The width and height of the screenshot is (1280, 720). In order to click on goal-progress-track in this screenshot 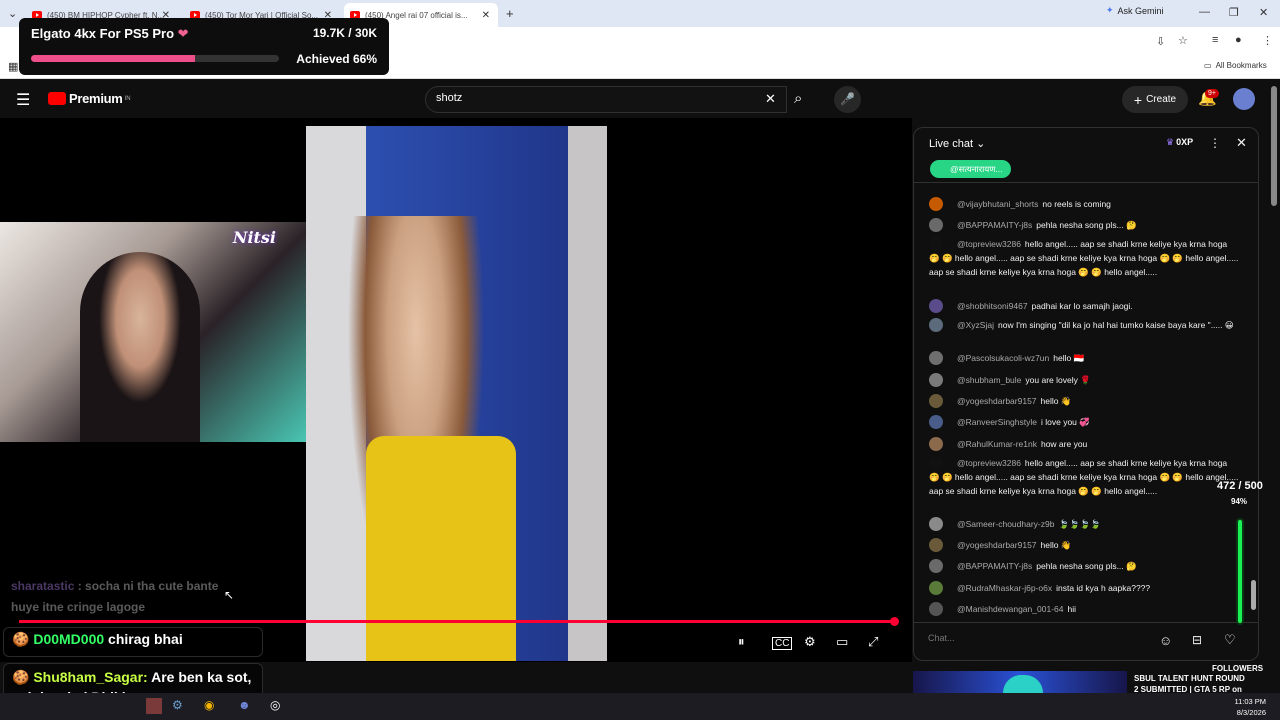, I will do `click(155, 58)`.